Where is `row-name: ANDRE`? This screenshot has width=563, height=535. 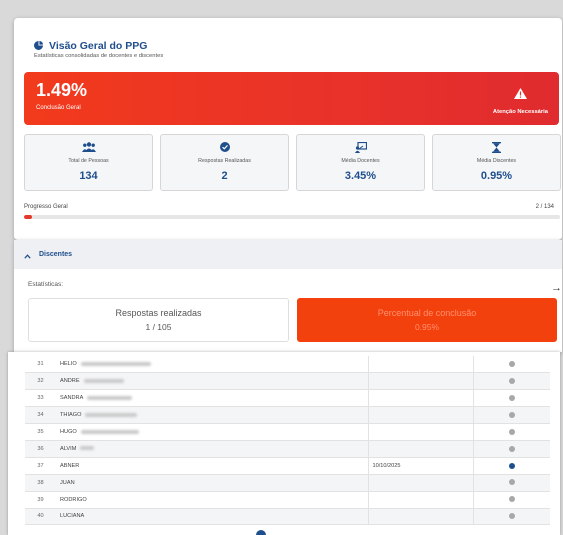 row-name: ANDRE is located at coordinates (212, 381).